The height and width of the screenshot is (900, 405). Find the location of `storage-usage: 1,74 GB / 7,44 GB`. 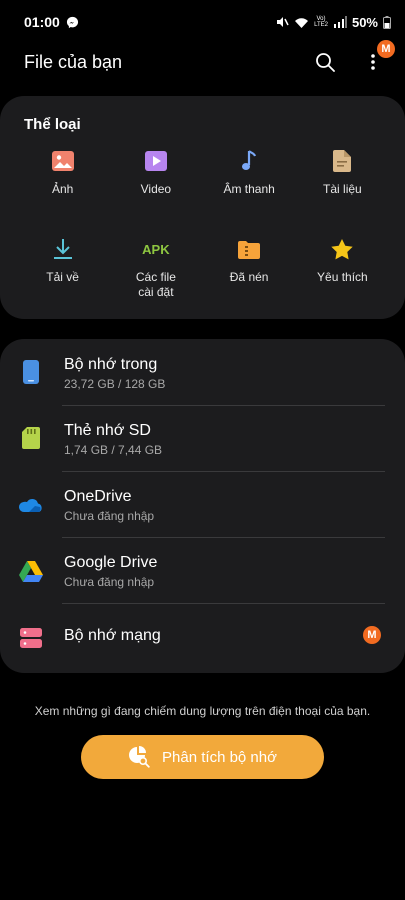

storage-usage: 1,74 GB / 7,44 GB is located at coordinates (113, 450).